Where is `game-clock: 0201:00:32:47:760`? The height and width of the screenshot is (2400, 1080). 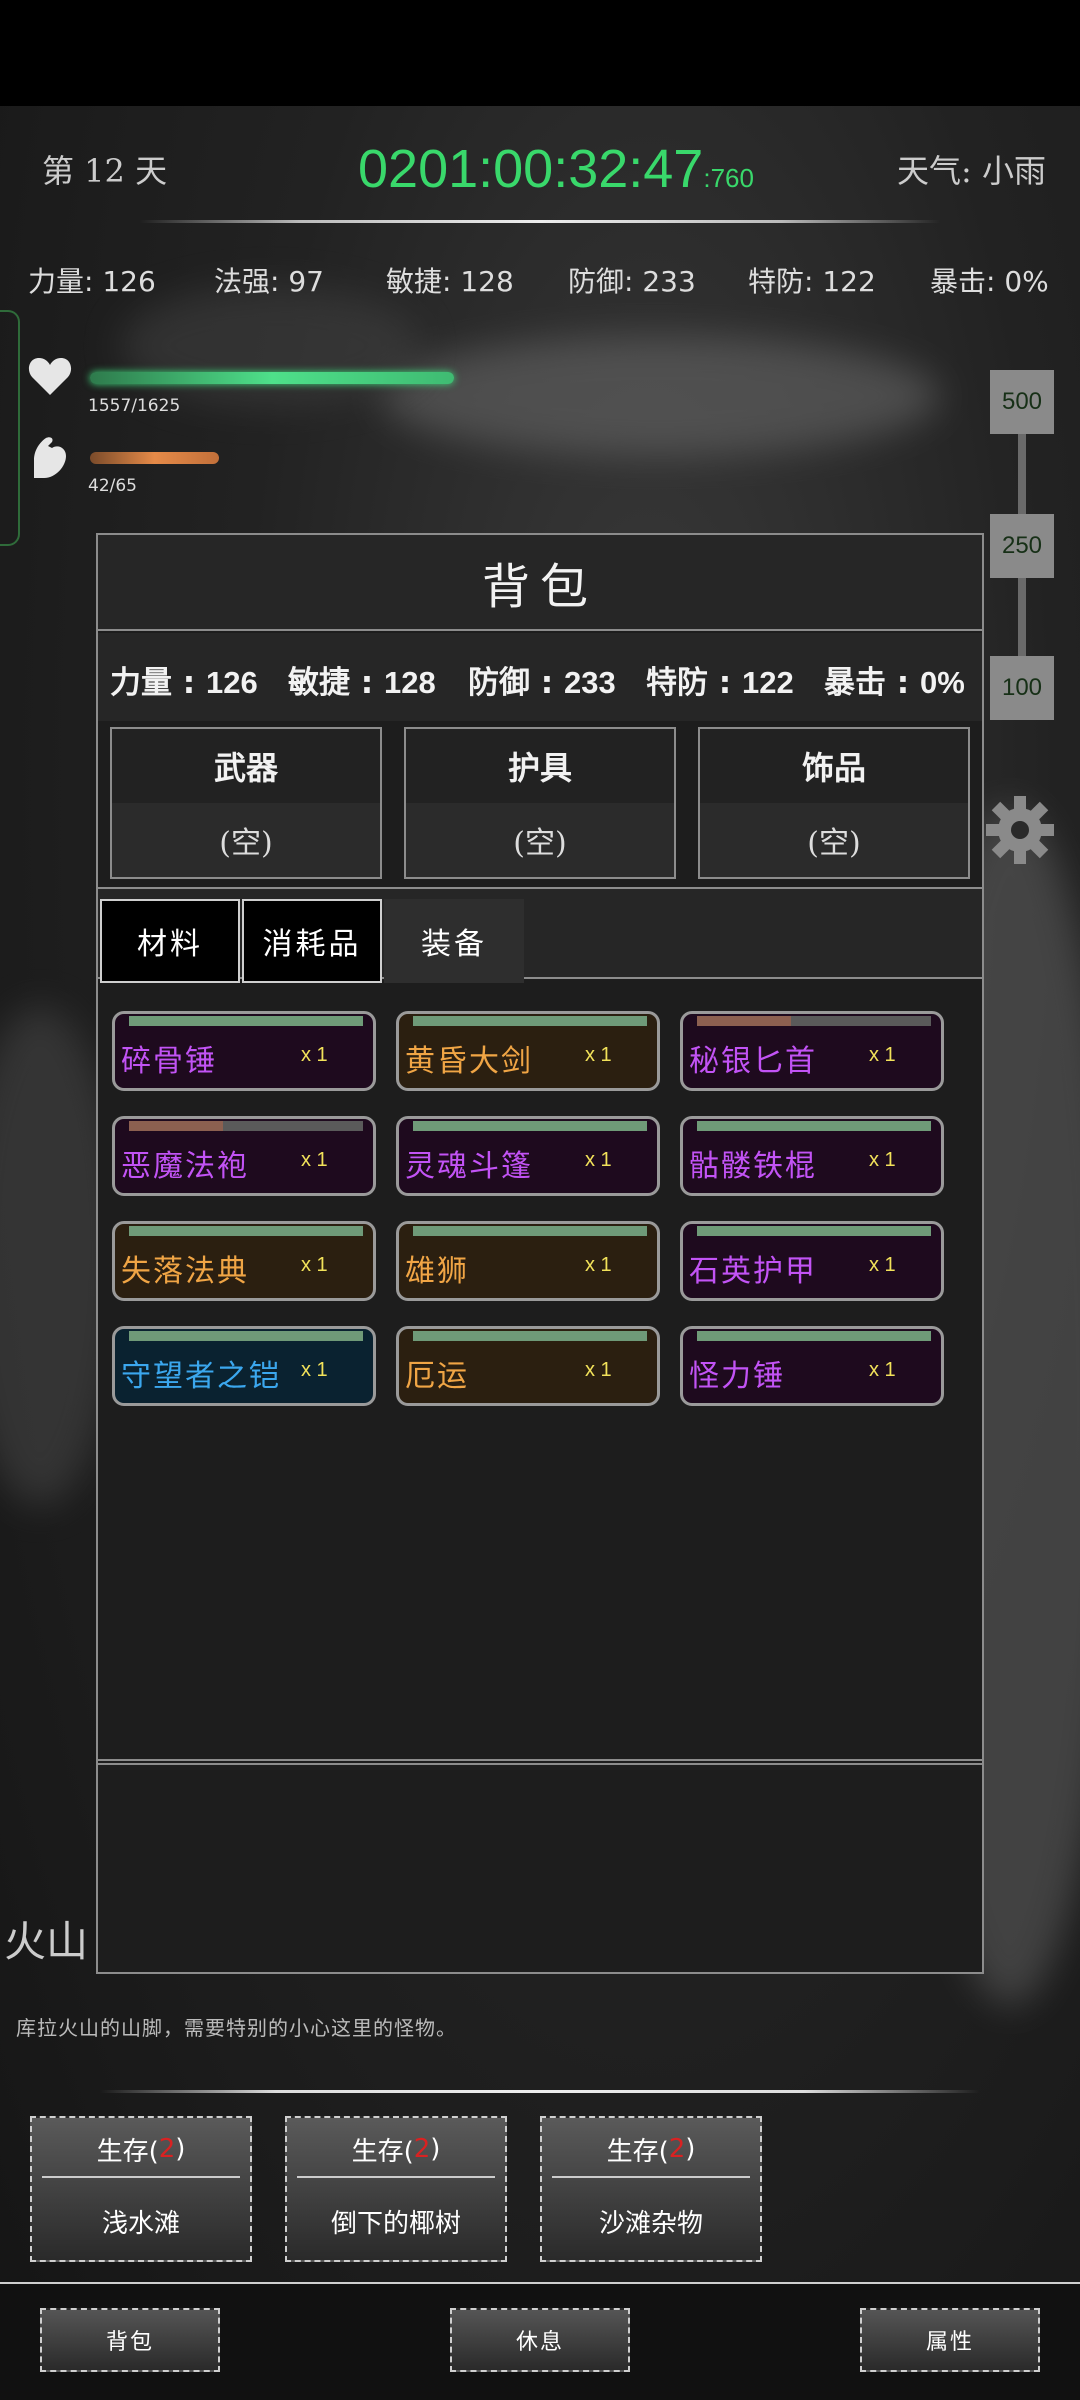 game-clock: 0201:00:32:47:760 is located at coordinates (556, 169).